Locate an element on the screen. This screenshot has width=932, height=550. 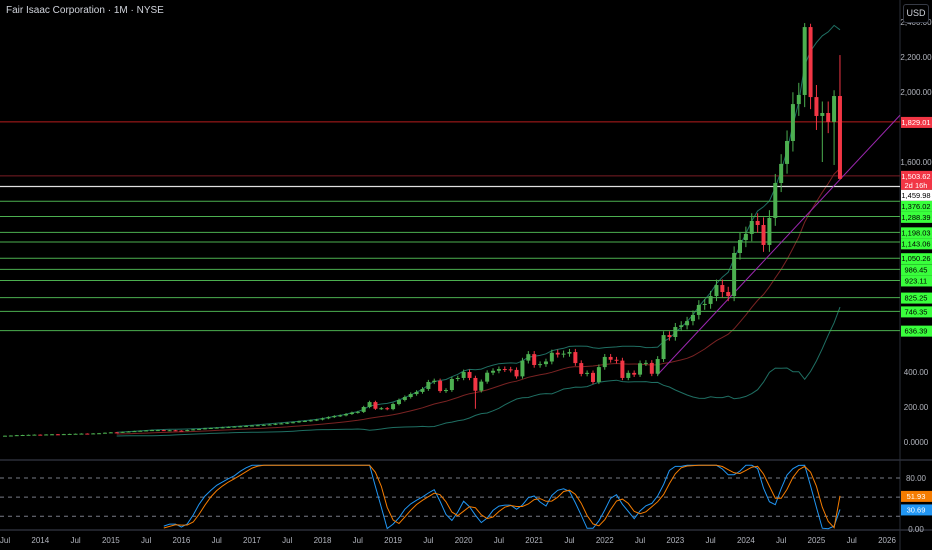
last-price-label: 1,503.622d 16h is located at coordinates (916, 180).